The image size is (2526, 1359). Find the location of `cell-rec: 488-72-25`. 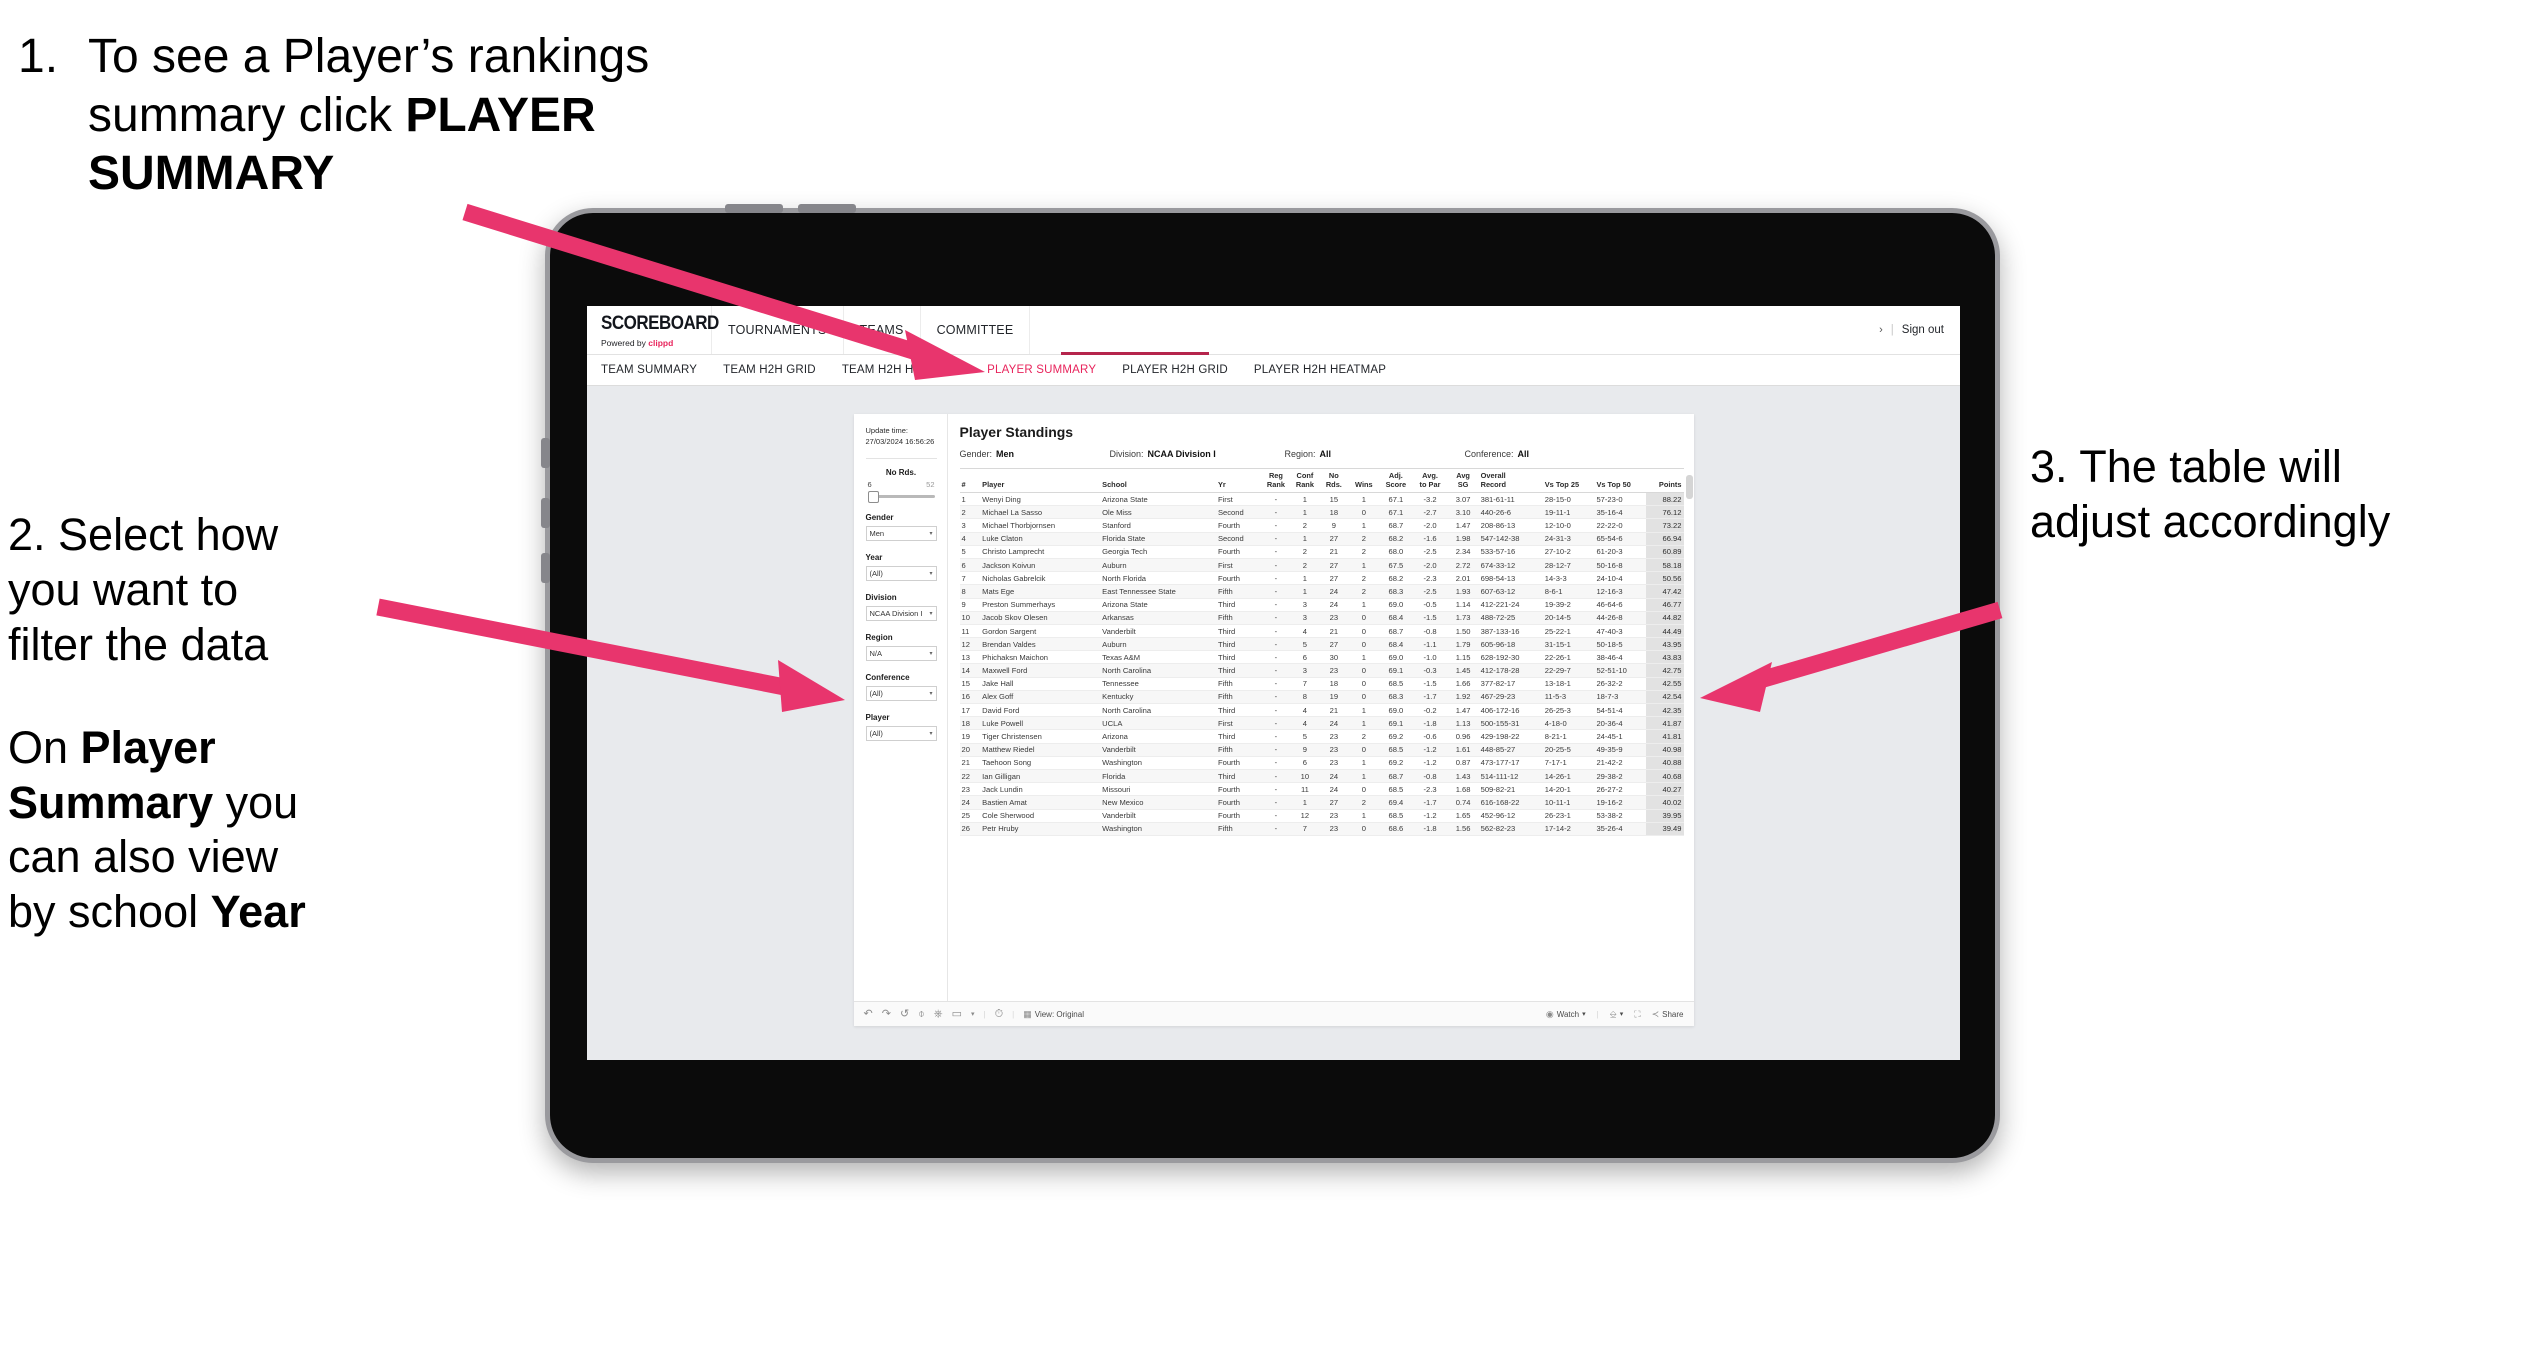

cell-rec: 488-72-25 is located at coordinates (1510, 618).